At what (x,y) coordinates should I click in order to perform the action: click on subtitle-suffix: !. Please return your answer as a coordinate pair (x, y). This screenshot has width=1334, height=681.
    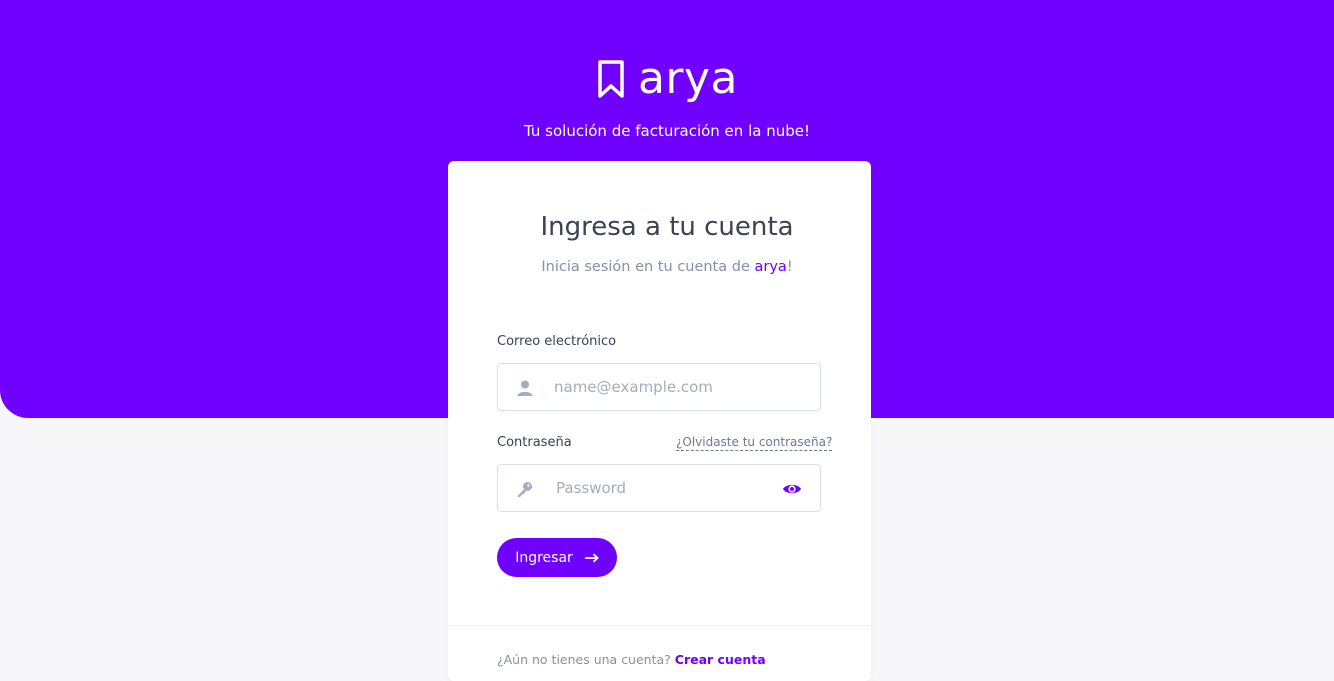
    Looking at the image, I should click on (789, 267).